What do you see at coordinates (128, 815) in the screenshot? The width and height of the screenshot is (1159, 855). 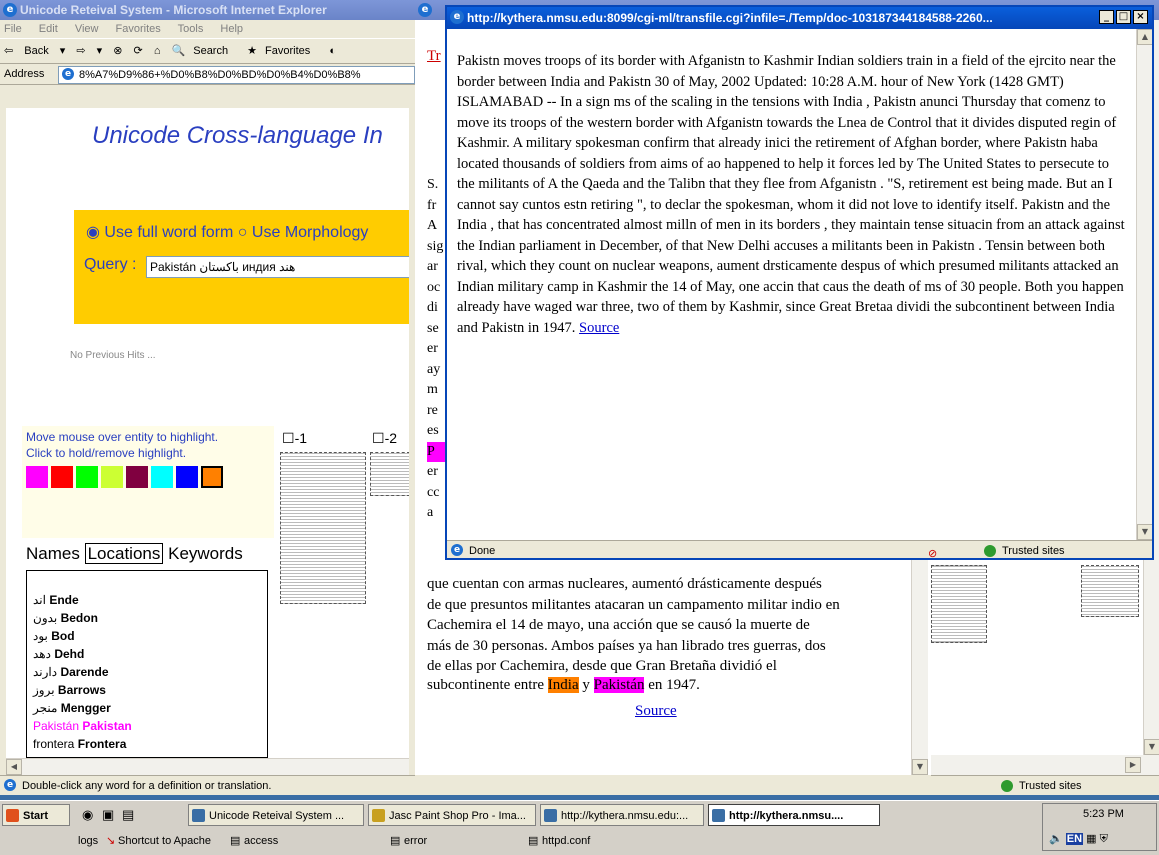 I see `quicklaunch-folder-icon: ▤` at bounding box center [128, 815].